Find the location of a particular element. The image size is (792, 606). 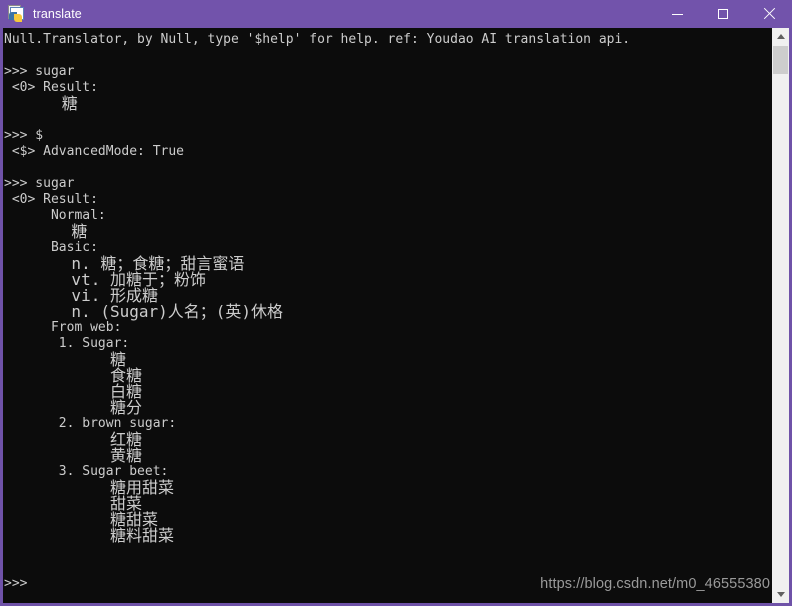

vertical-scrollbar is located at coordinates (780, 315).